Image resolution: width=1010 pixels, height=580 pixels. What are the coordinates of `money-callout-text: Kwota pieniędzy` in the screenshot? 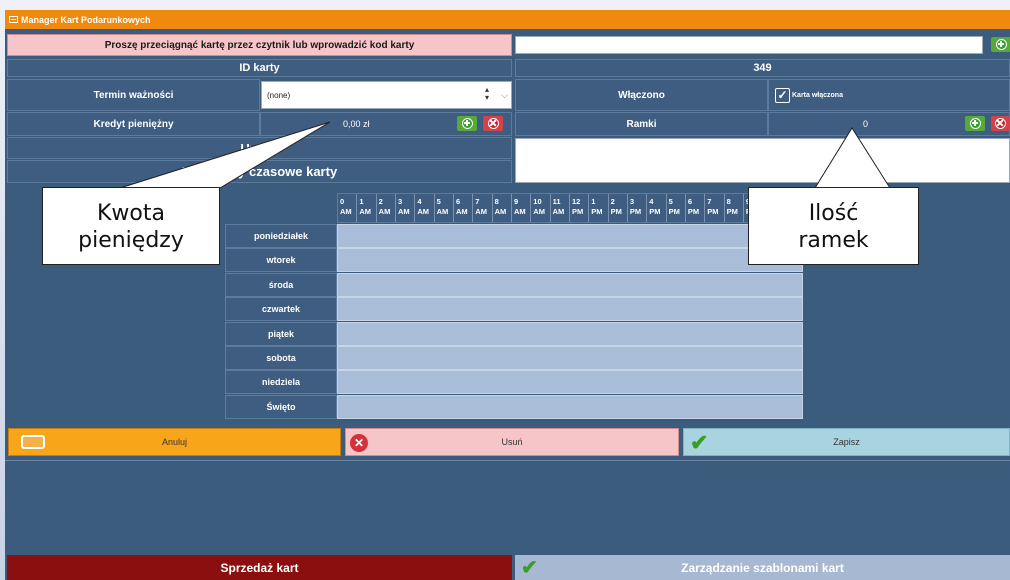 It's located at (131, 227).